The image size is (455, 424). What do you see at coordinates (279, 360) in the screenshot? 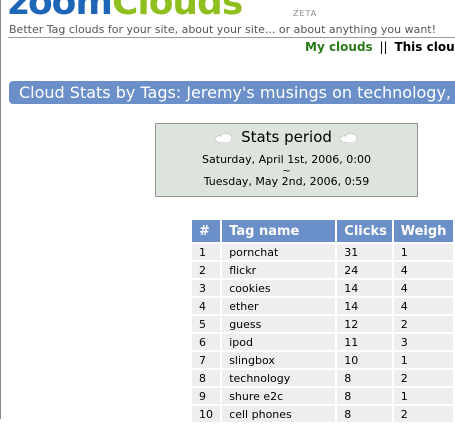
I see `tag-name: slingbox` at bounding box center [279, 360].